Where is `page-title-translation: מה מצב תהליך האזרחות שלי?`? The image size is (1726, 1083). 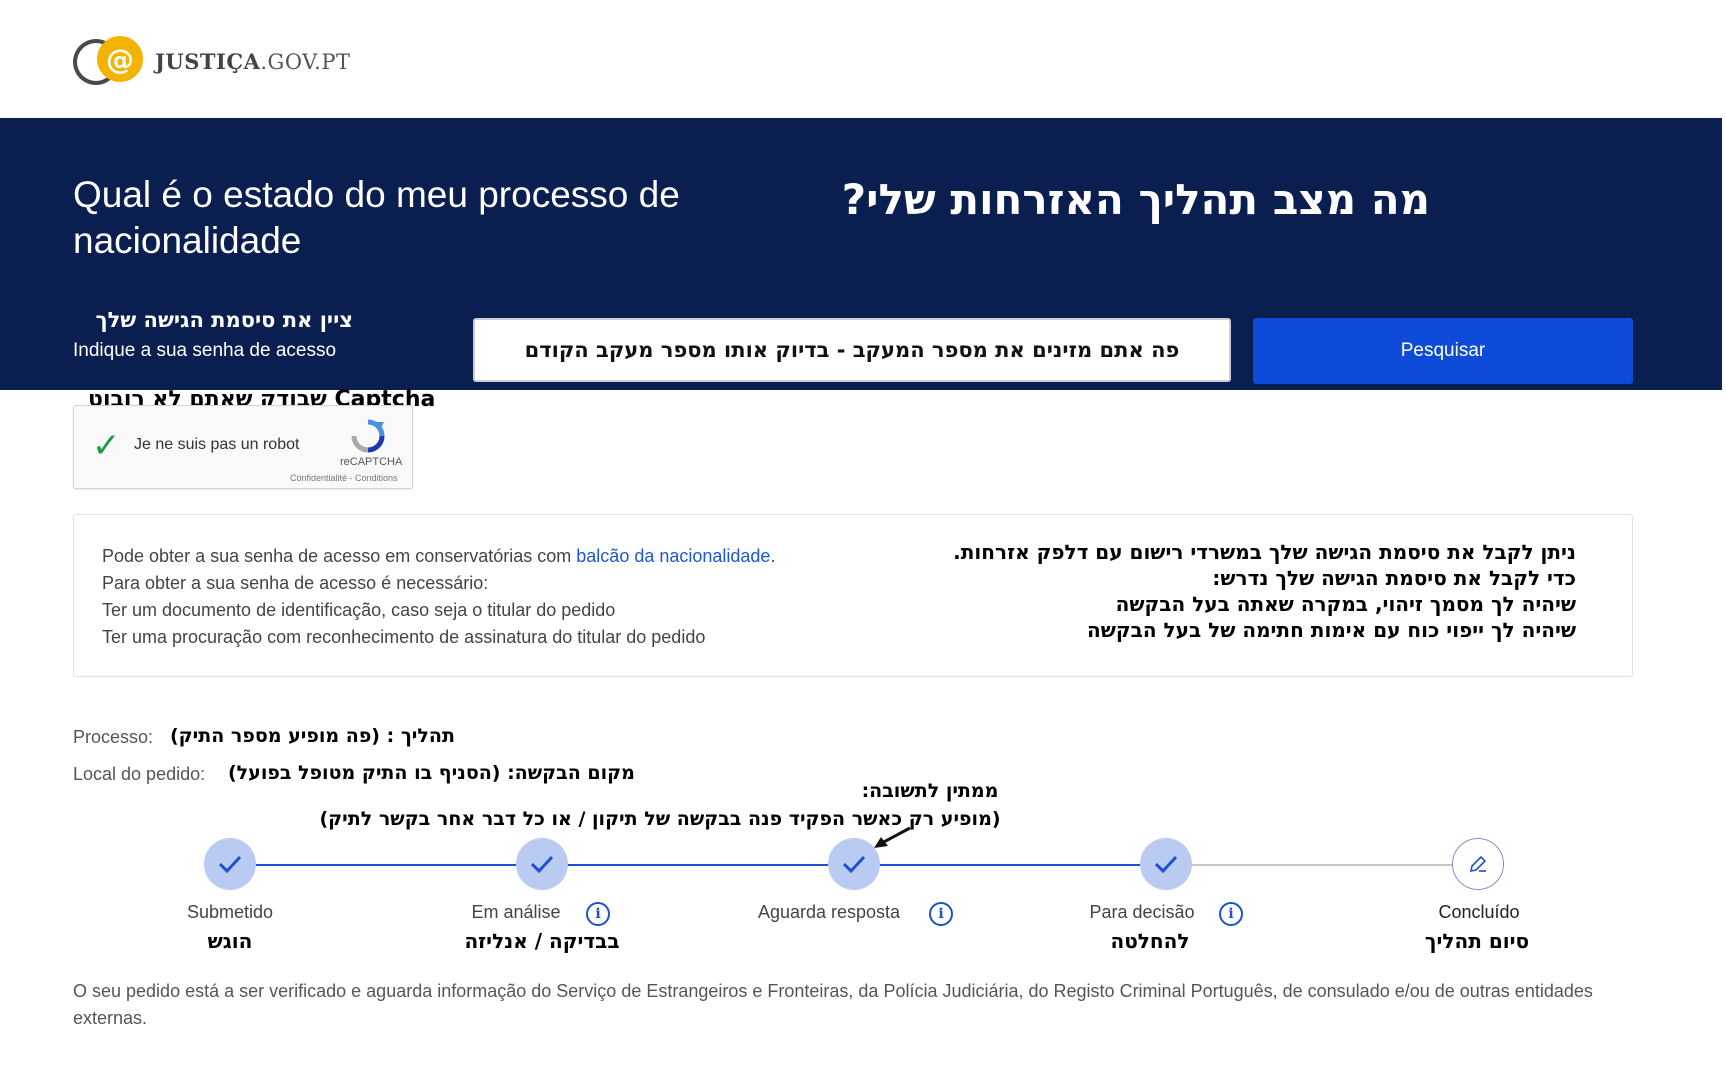
page-title-translation: מה מצב תהליך האזרחות שלי? is located at coordinates (1135, 199).